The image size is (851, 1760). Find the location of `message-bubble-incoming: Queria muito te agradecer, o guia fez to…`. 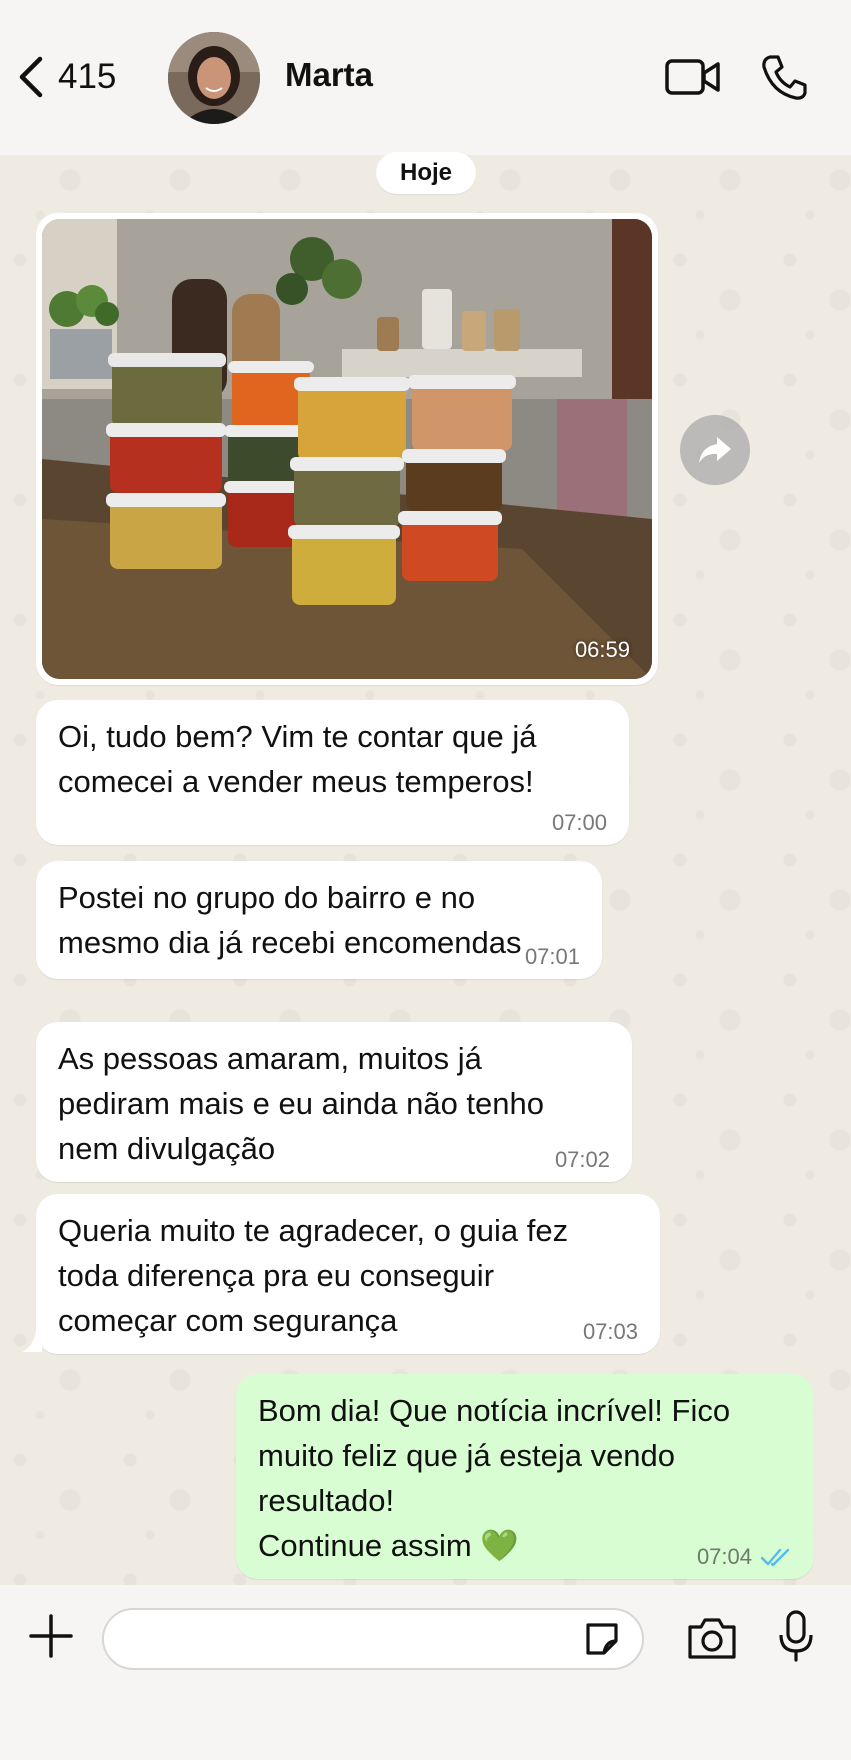

message-bubble-incoming: Queria muito te agradecer, o guia fez to… is located at coordinates (348, 1274).